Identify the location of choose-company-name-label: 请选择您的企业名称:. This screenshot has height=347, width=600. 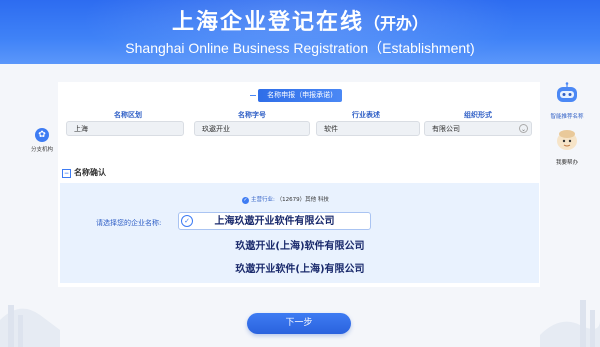
(129, 223).